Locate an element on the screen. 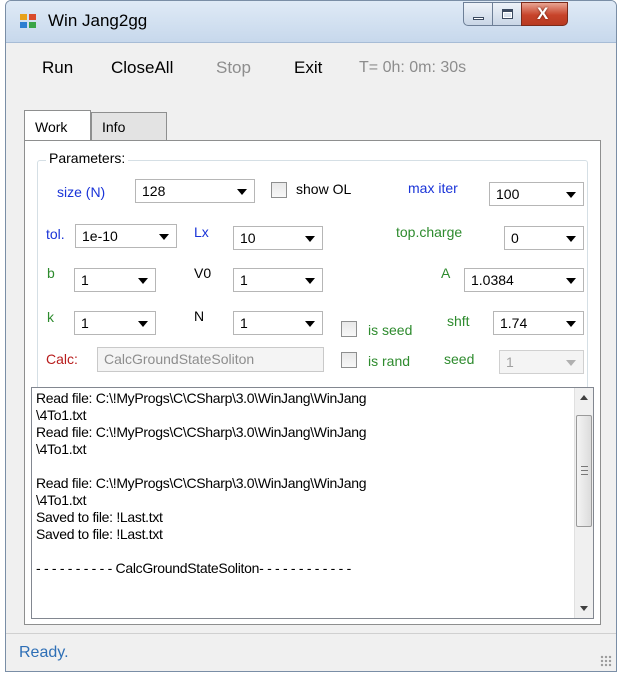 Image resolution: width=621 pixels, height=675 pixels. max-iter-combobox: 100 is located at coordinates (536, 194).